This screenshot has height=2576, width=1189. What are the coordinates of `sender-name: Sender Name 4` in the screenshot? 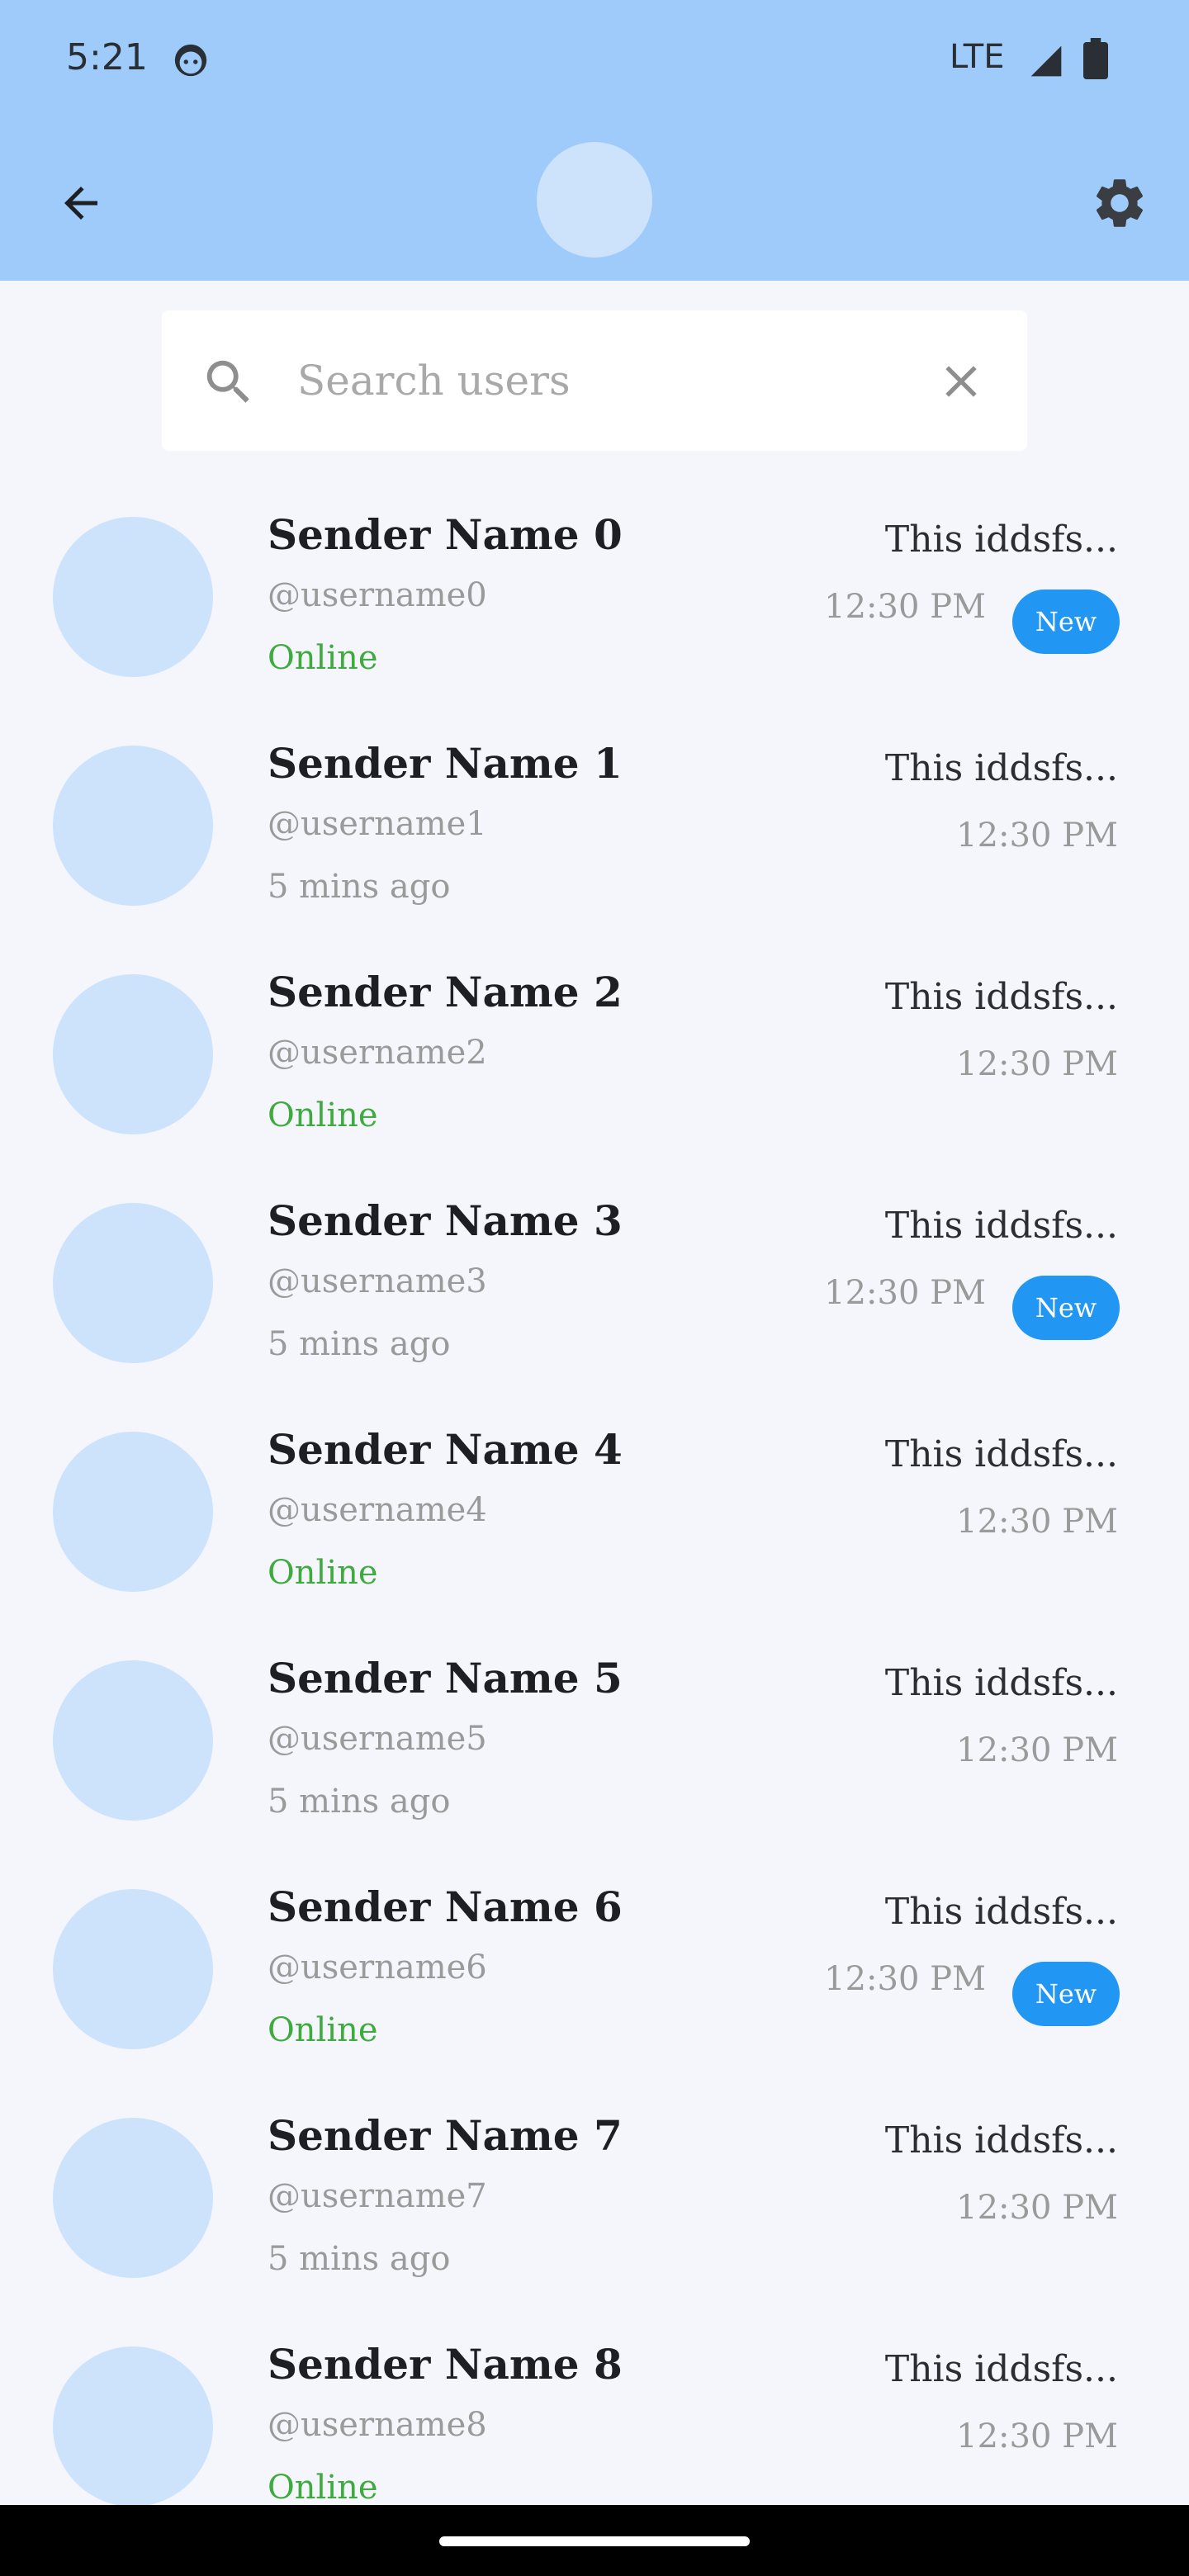 It's located at (445, 1449).